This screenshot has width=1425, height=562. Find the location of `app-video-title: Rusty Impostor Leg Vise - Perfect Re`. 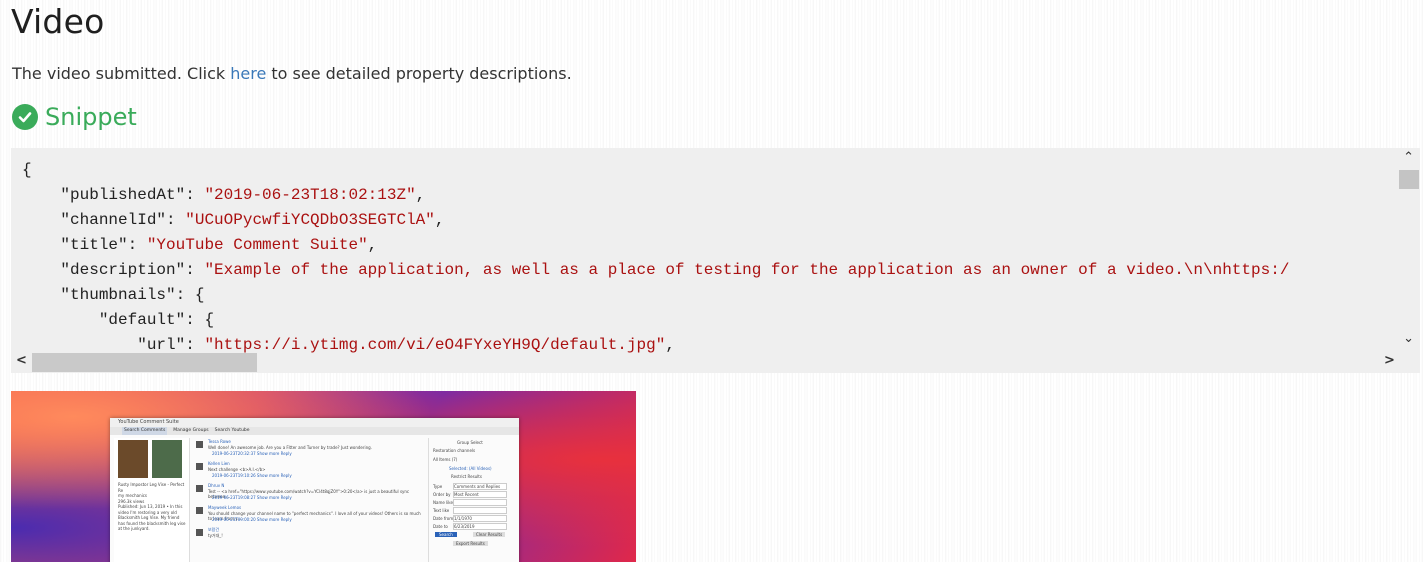

app-video-title: Rusty Impostor Leg Vise - Perfect Re is located at coordinates (151, 487).